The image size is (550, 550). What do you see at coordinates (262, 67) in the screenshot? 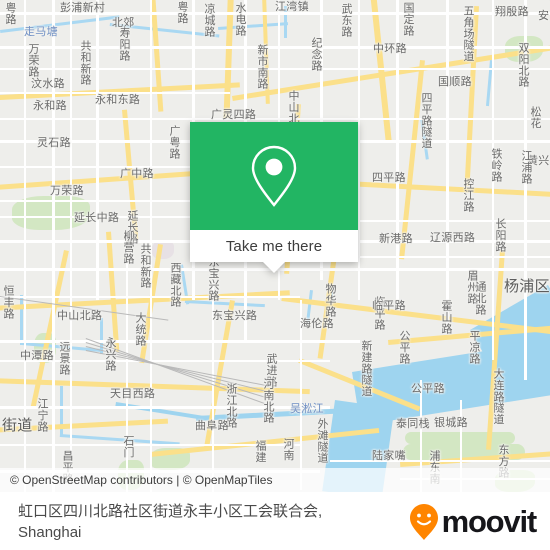
I see `map-label: 新市南路` at bounding box center [262, 67].